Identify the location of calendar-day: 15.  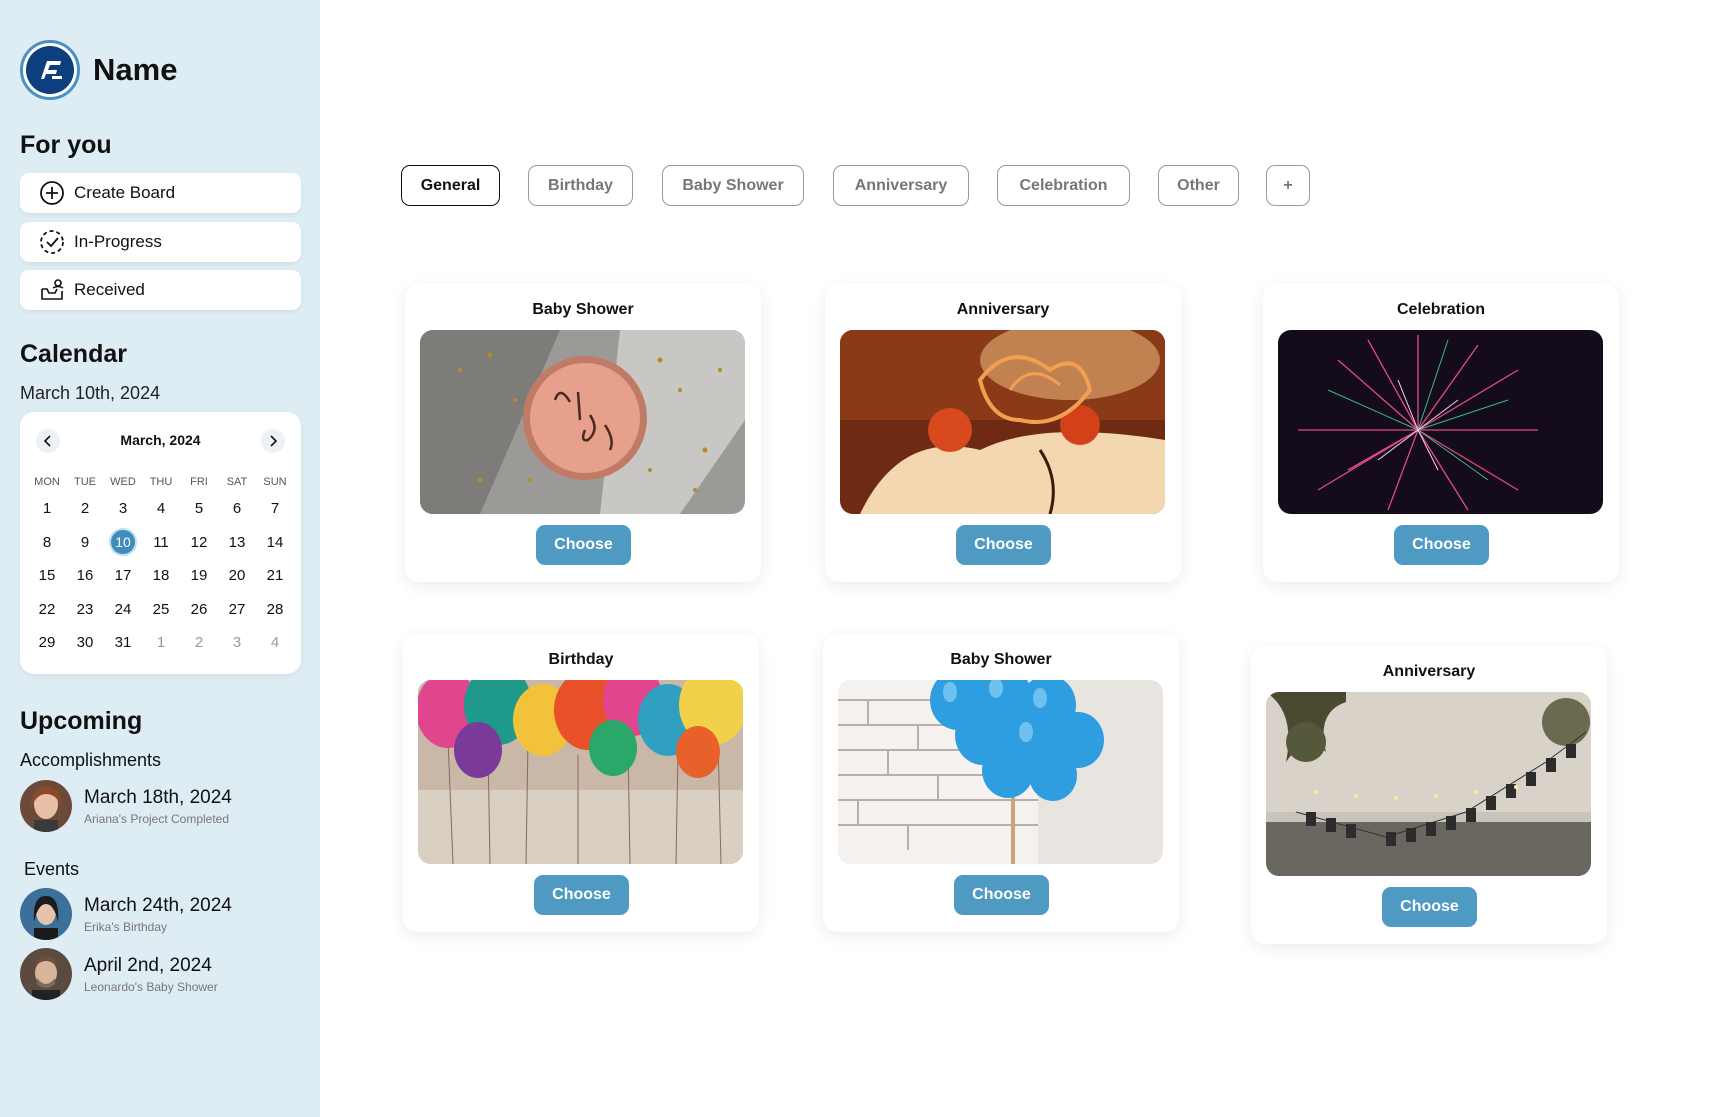
(47, 575).